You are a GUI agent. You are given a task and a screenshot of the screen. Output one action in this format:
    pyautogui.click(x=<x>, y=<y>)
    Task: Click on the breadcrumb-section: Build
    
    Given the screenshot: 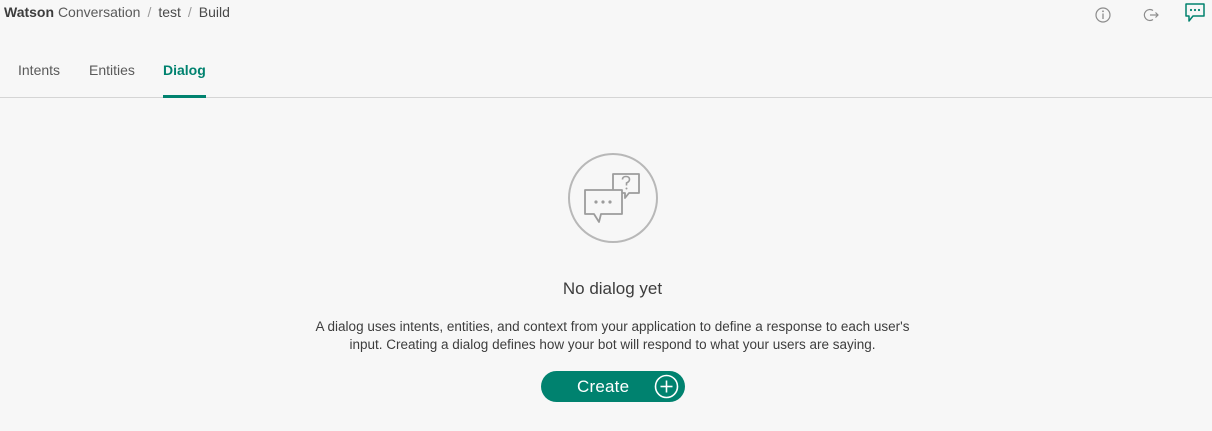 What is the action you would take?
    pyautogui.click(x=214, y=12)
    